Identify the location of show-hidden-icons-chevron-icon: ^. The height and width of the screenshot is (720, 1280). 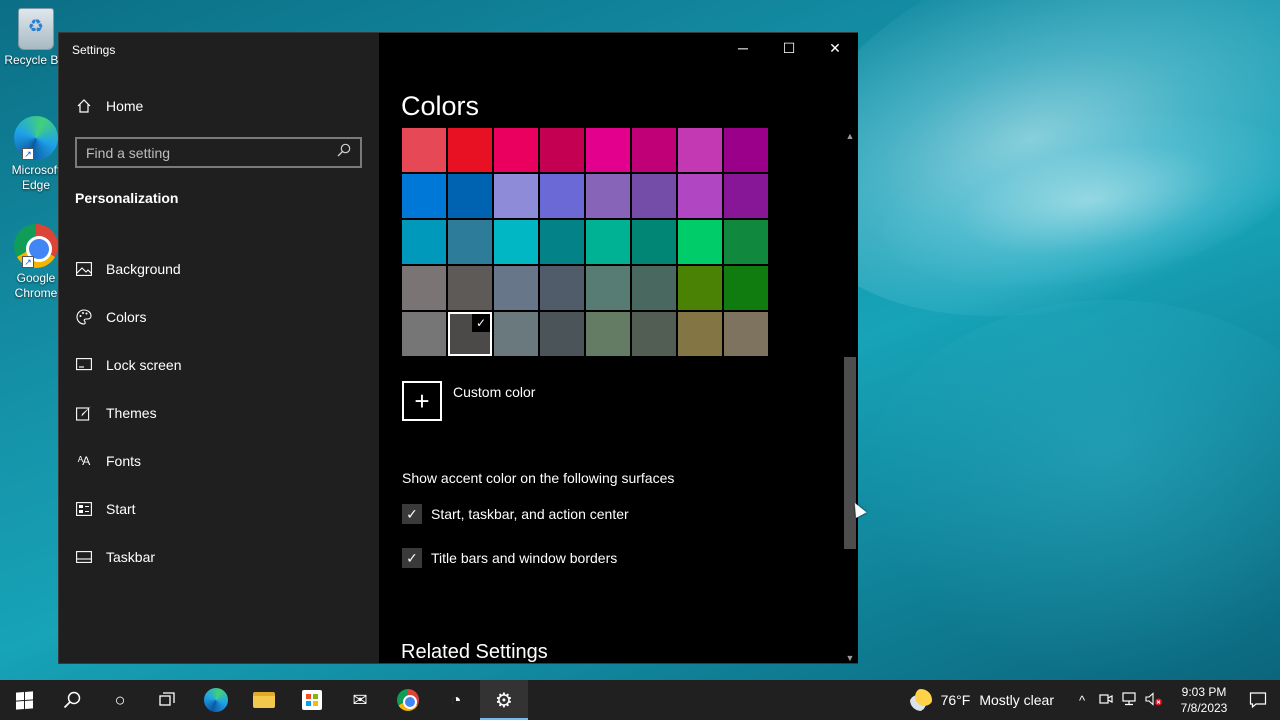
(1082, 700).